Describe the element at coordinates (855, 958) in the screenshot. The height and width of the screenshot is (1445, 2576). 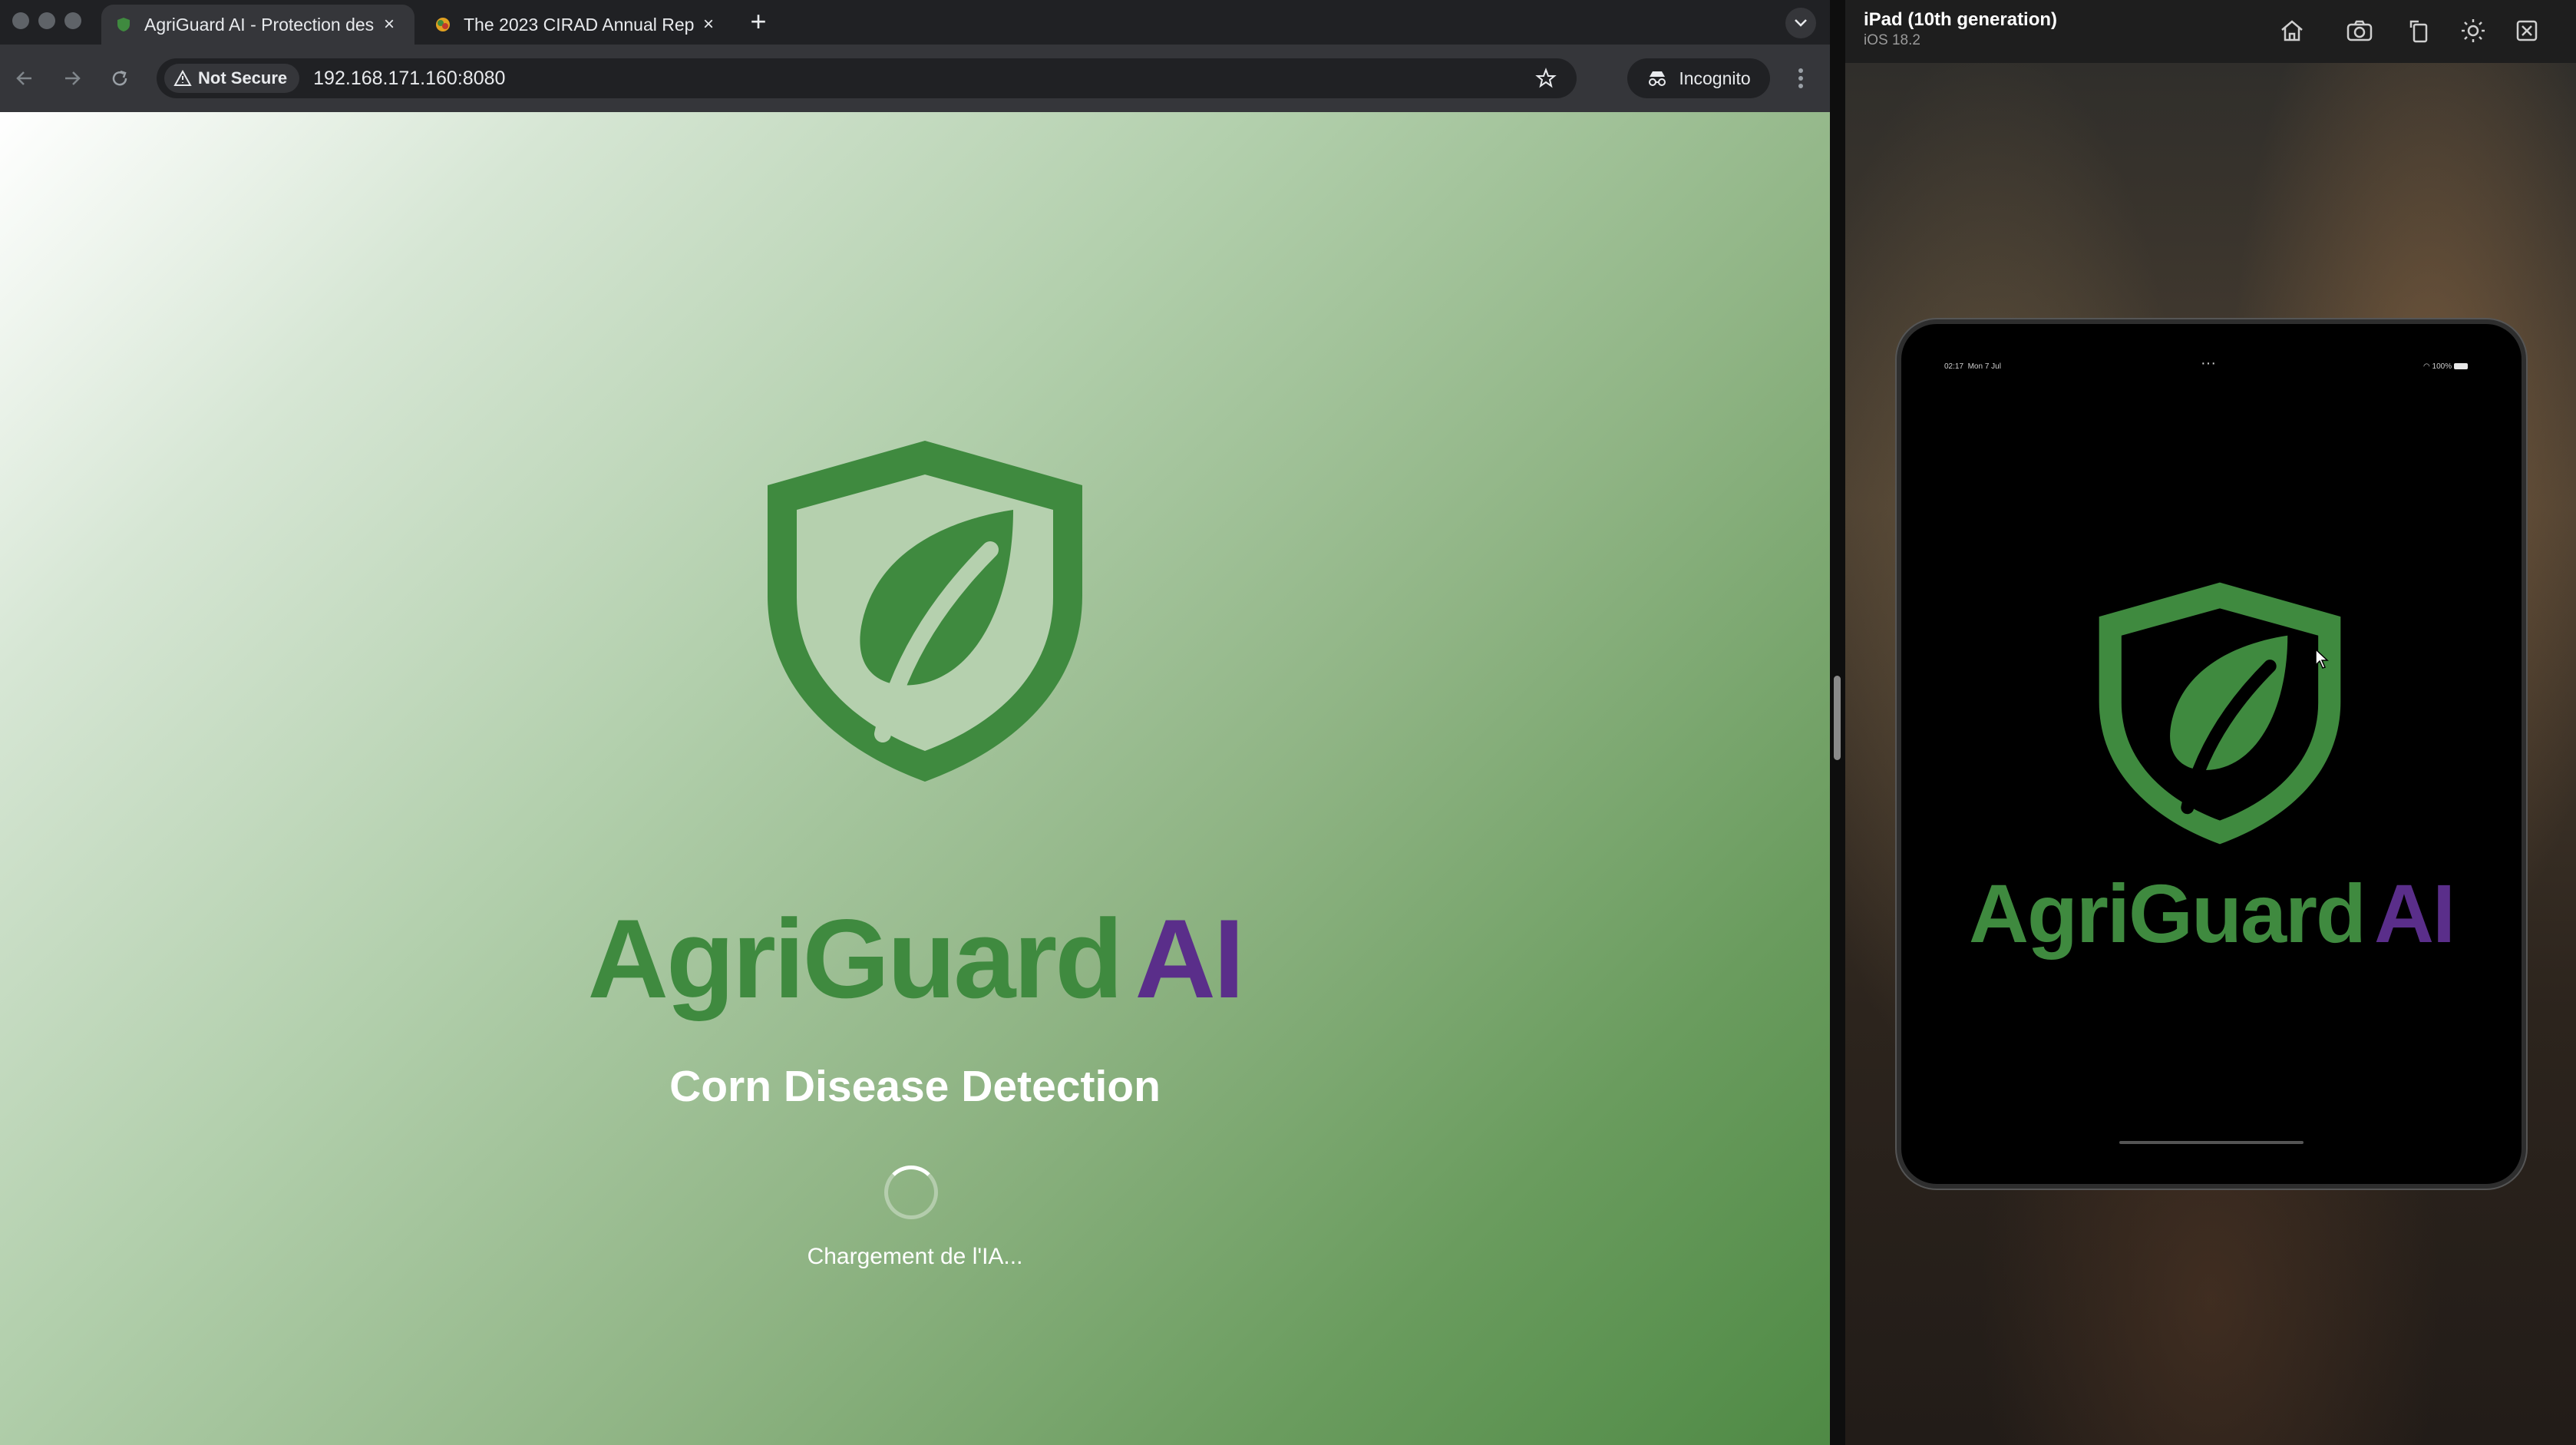
I see `brand-main: AgriGuard` at that location.